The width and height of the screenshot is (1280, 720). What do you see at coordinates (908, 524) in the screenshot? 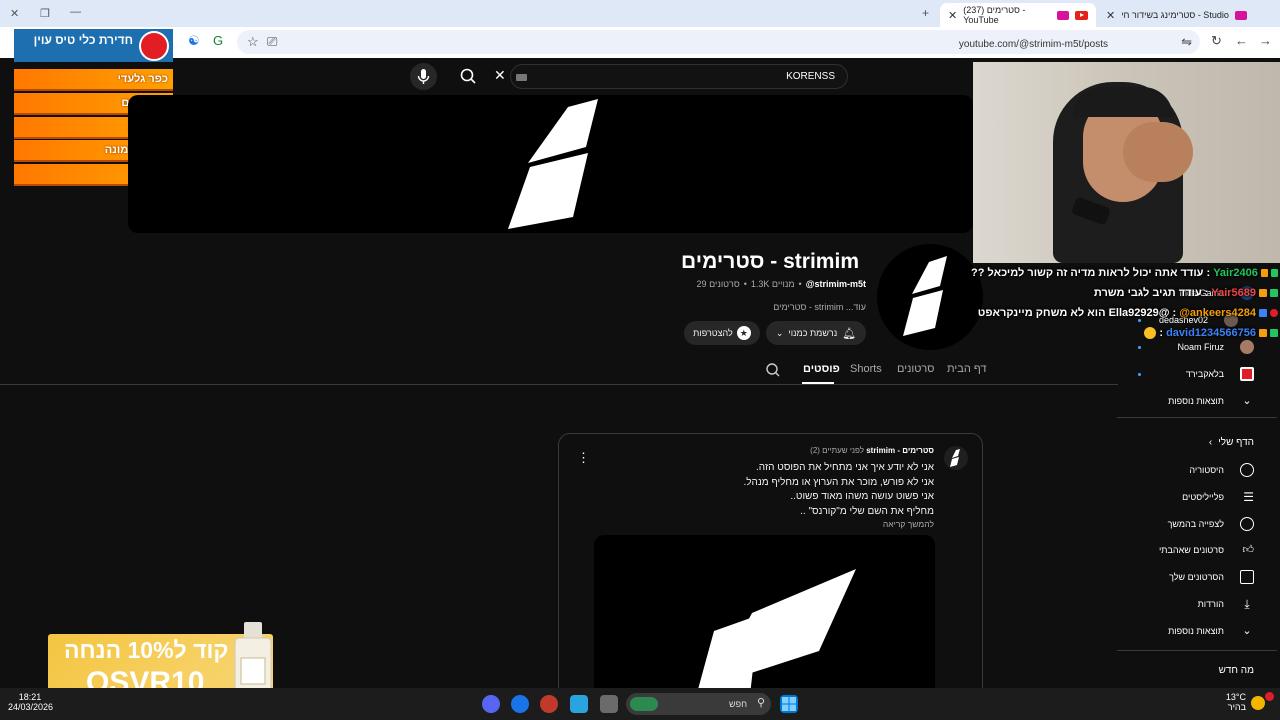
I see `read-more-link: להמשך קריאה` at bounding box center [908, 524].